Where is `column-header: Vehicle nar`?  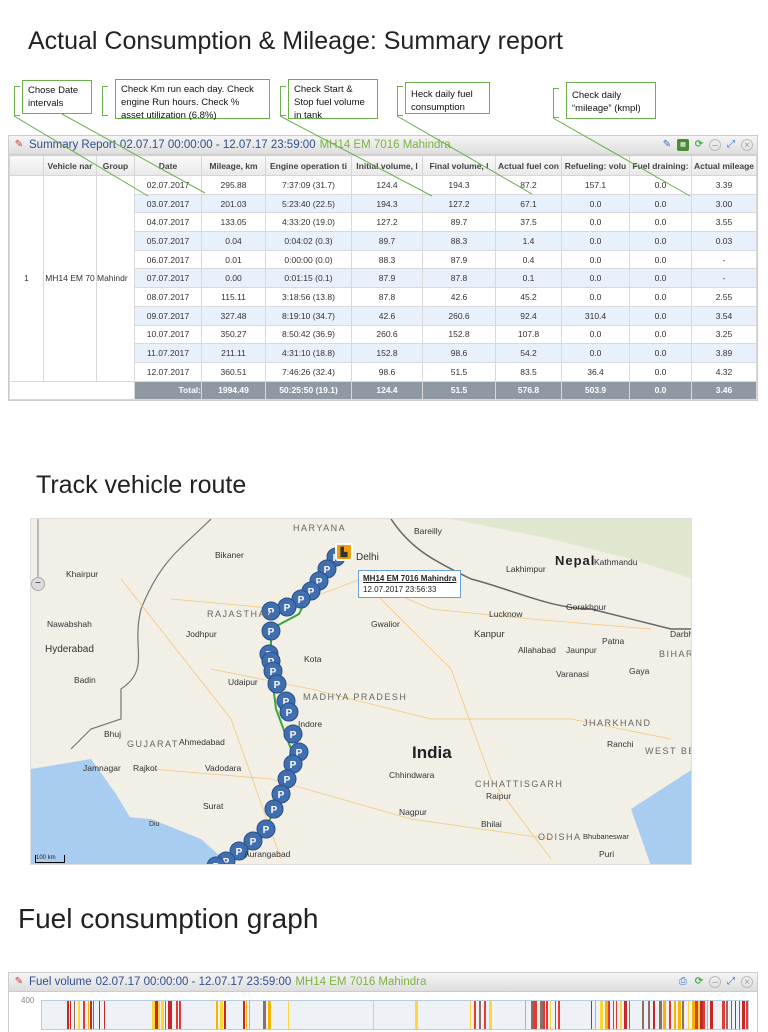
column-header: Vehicle nar is located at coordinates (70, 165).